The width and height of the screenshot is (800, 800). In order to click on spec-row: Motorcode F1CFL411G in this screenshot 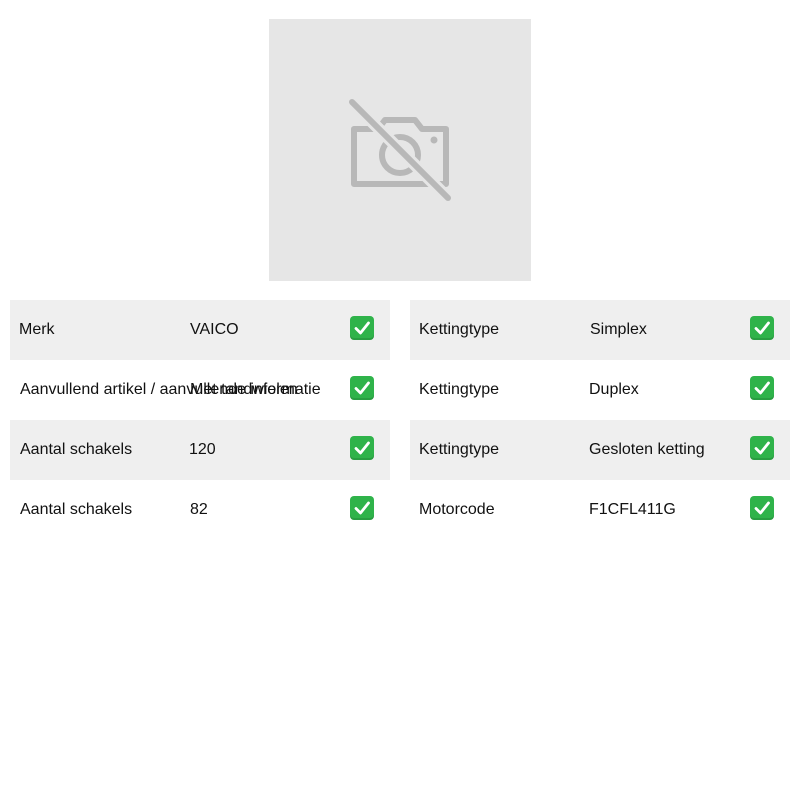, I will do `click(600, 510)`.